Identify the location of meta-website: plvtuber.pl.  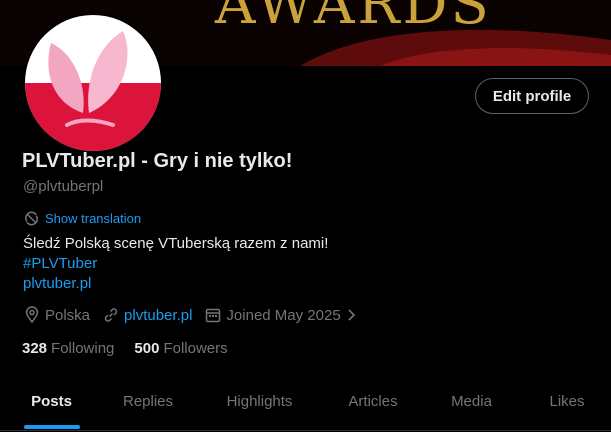
(147, 315).